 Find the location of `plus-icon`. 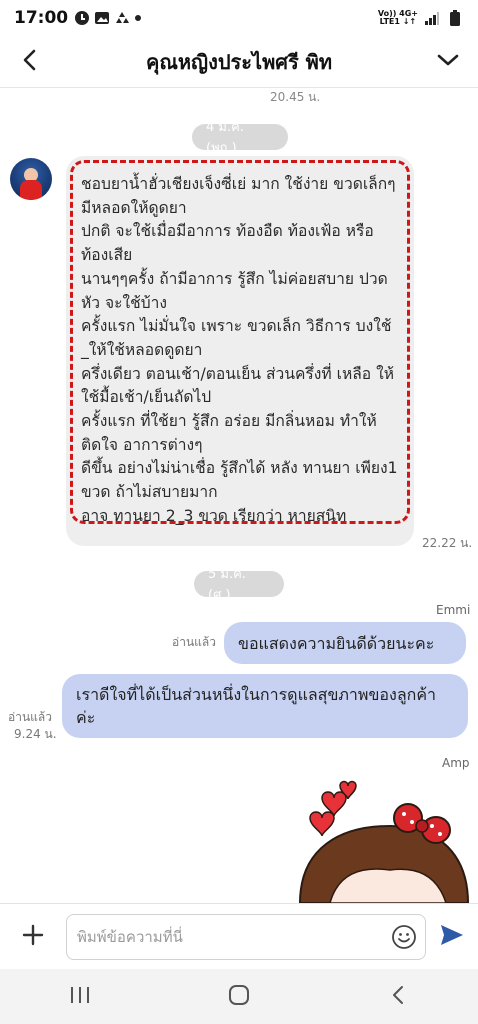

plus-icon is located at coordinates (33, 937).